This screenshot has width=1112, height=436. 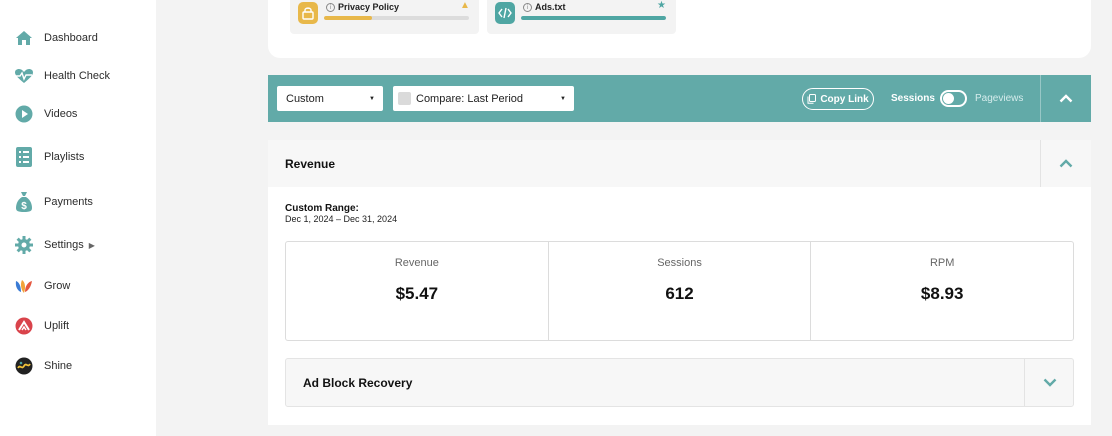 I want to click on check-ads-txt: i Ads.txt ★, so click(x=581, y=17).